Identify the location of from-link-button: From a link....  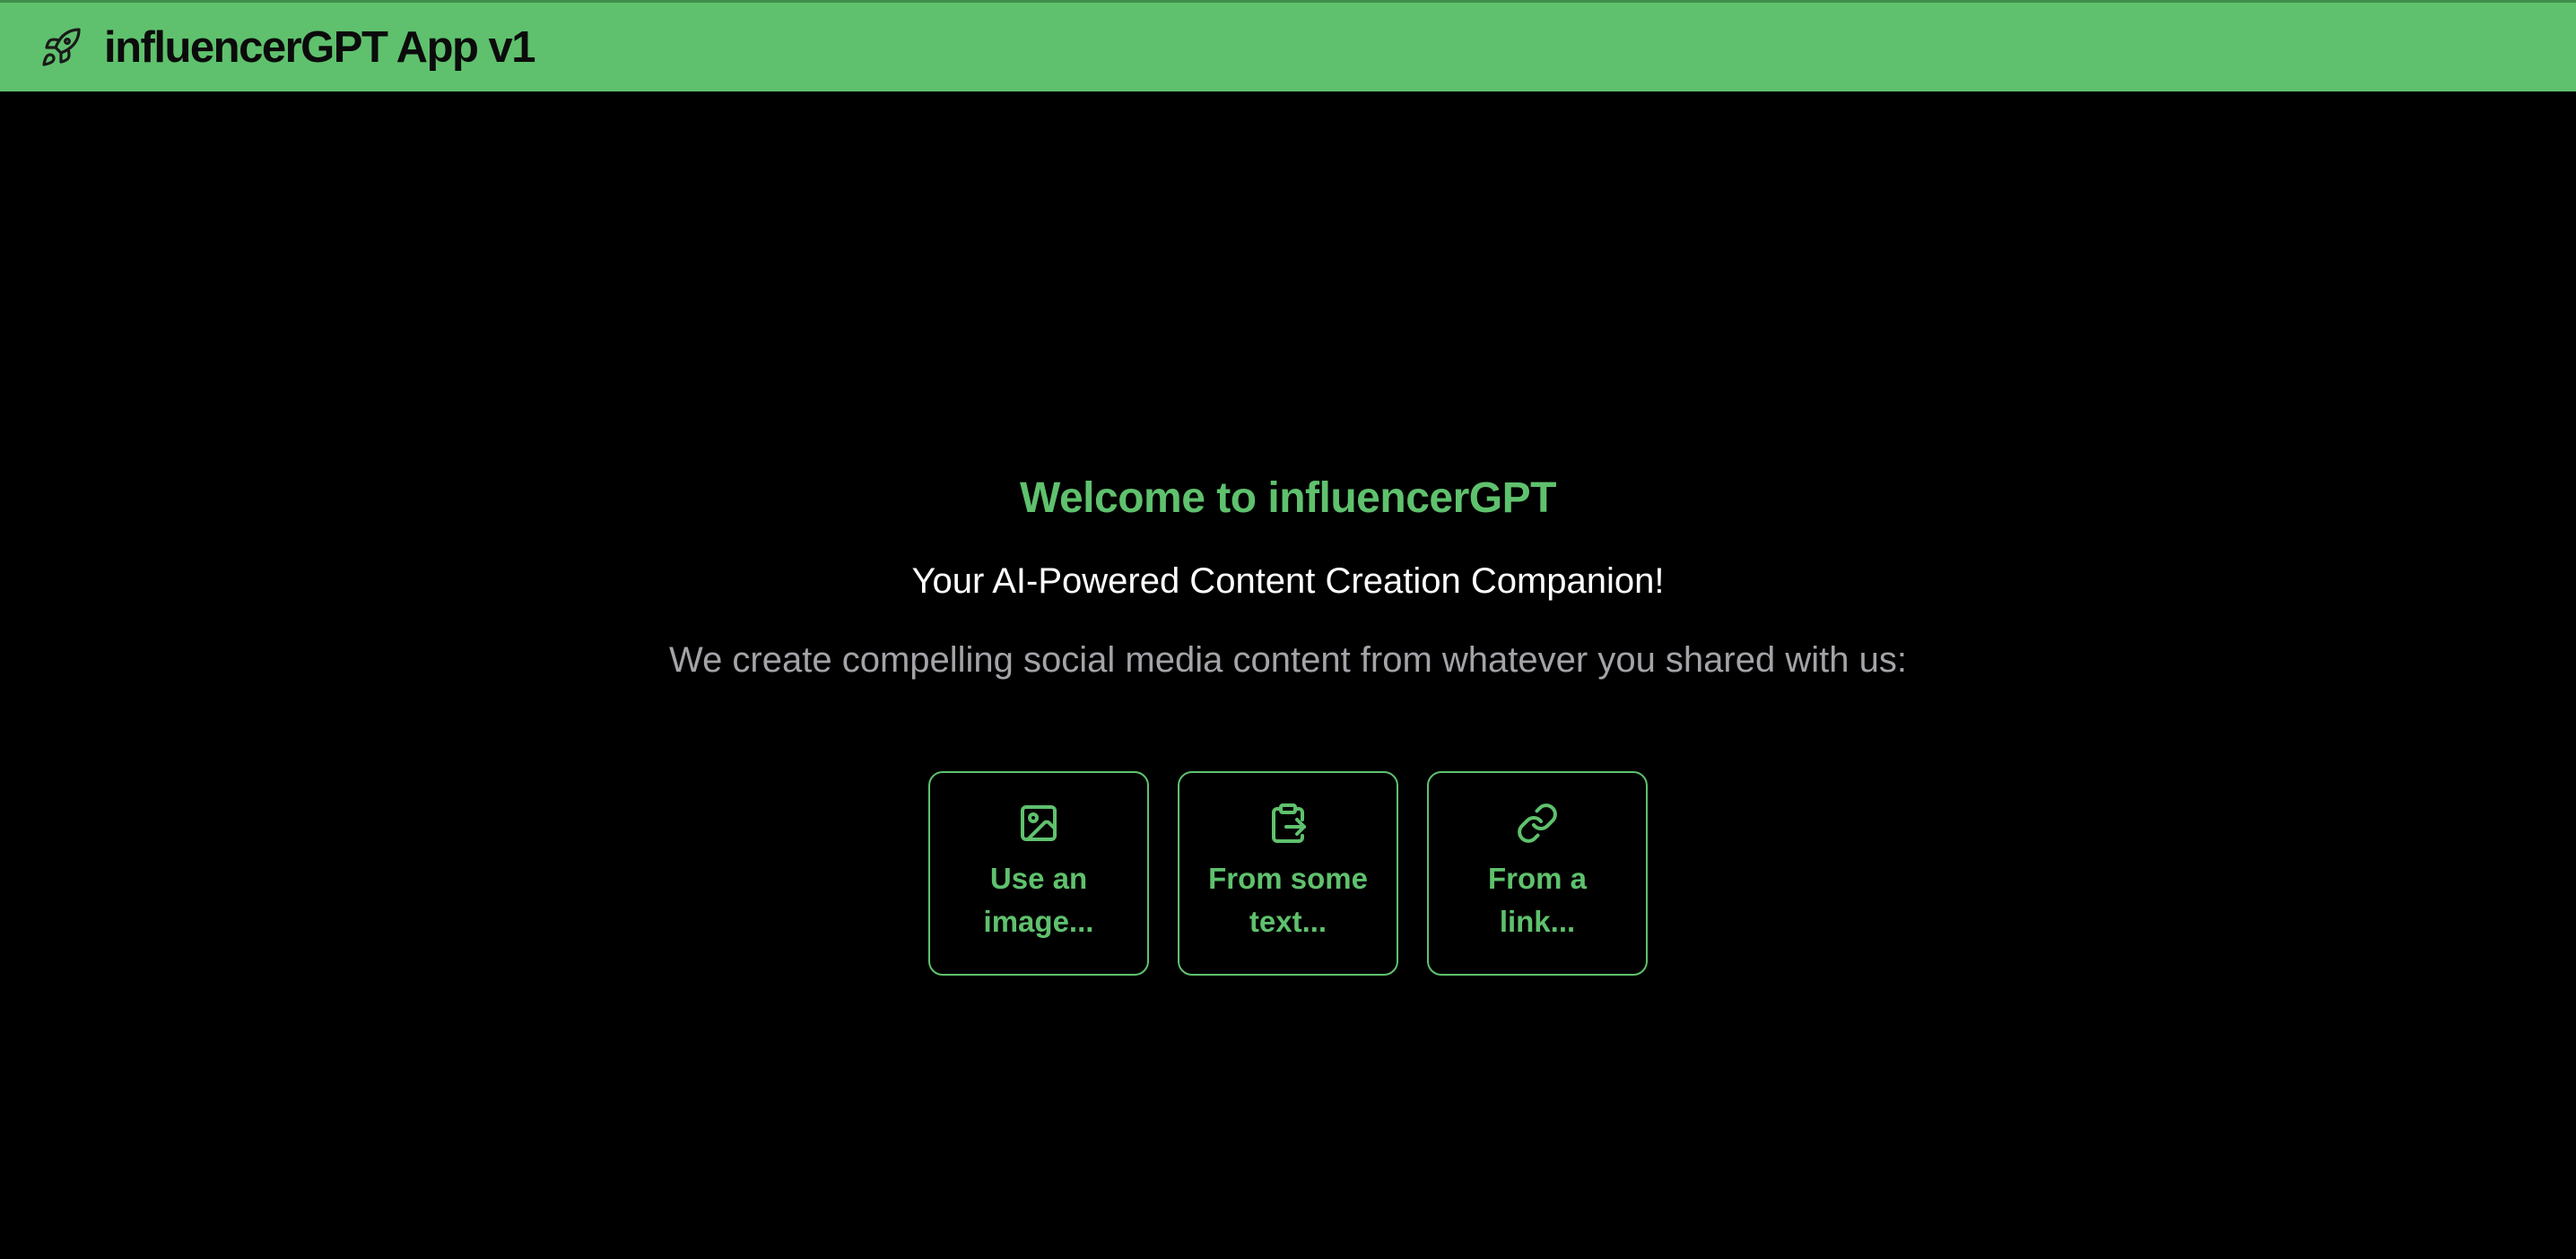
(1537, 873).